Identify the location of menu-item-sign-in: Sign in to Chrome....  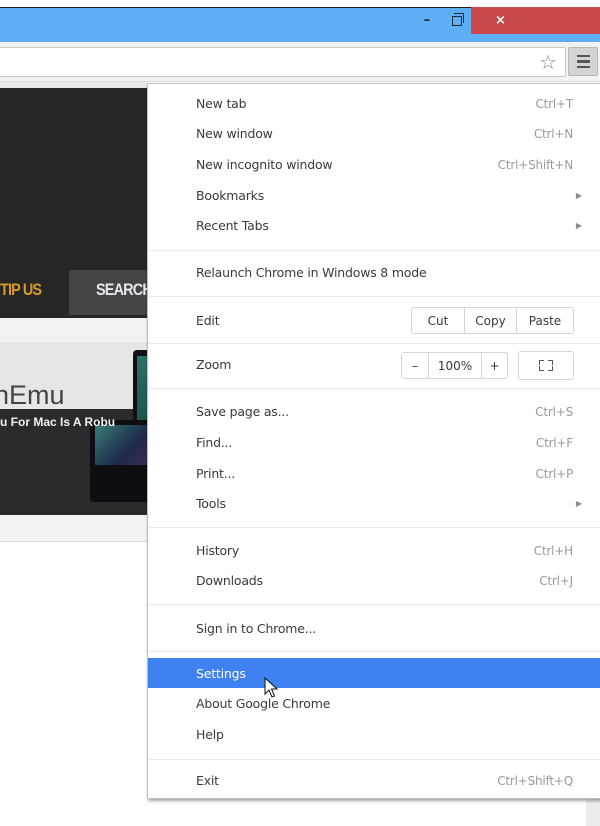
(374, 628).